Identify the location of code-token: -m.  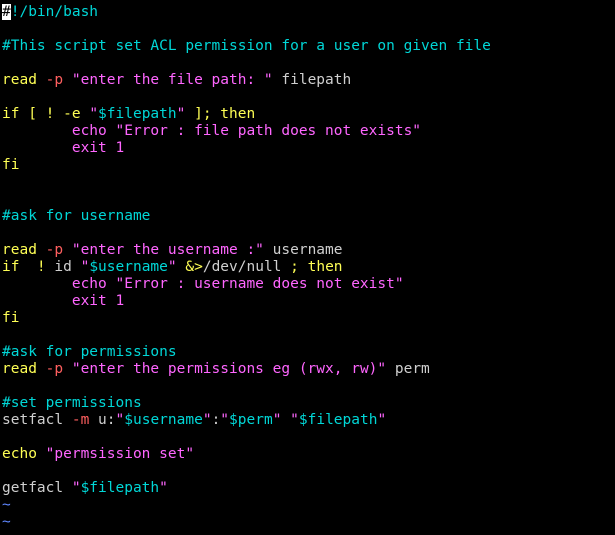
(80, 420).